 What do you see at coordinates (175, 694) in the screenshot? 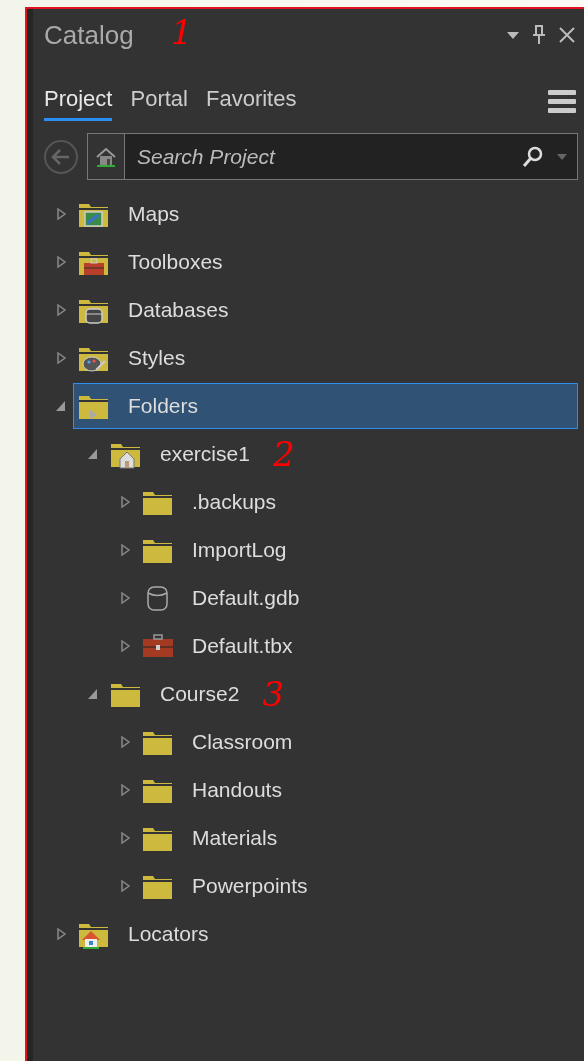
I see `tree-item: Course2` at bounding box center [175, 694].